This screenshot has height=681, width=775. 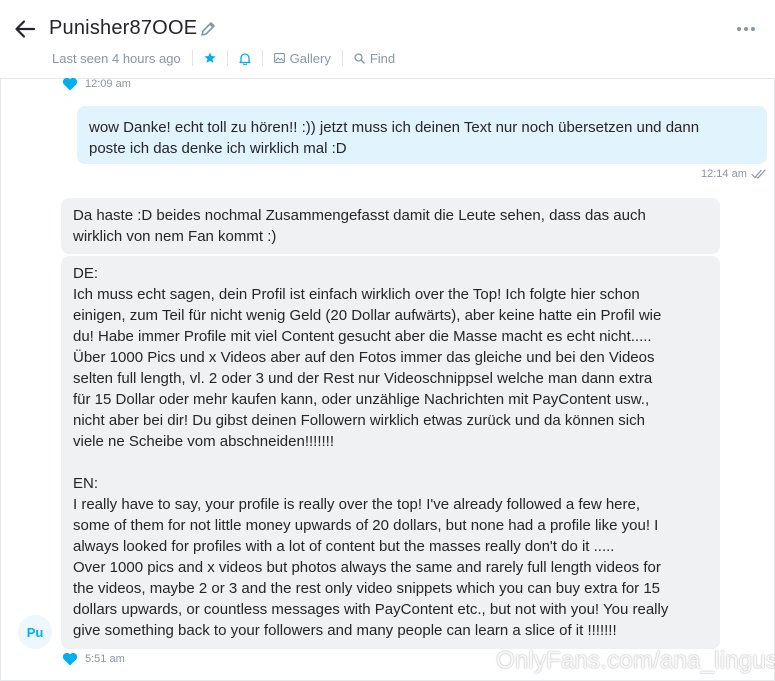 I want to click on find-button: Find, so click(x=374, y=58).